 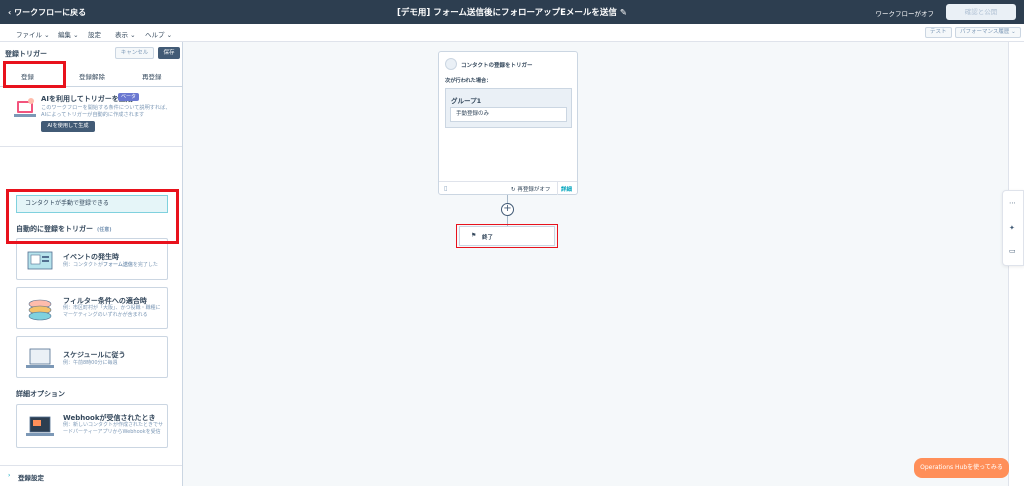 I want to click on chevron-right-icon: ›, so click(x=9, y=475).